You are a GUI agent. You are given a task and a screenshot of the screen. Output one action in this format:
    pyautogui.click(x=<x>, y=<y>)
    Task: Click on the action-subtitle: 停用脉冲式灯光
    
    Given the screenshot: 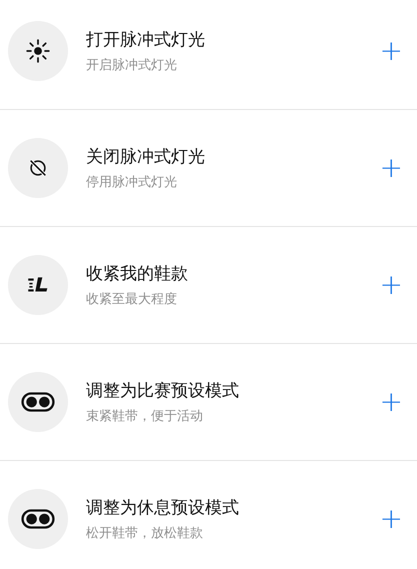 What is the action you would take?
    pyautogui.click(x=132, y=182)
    